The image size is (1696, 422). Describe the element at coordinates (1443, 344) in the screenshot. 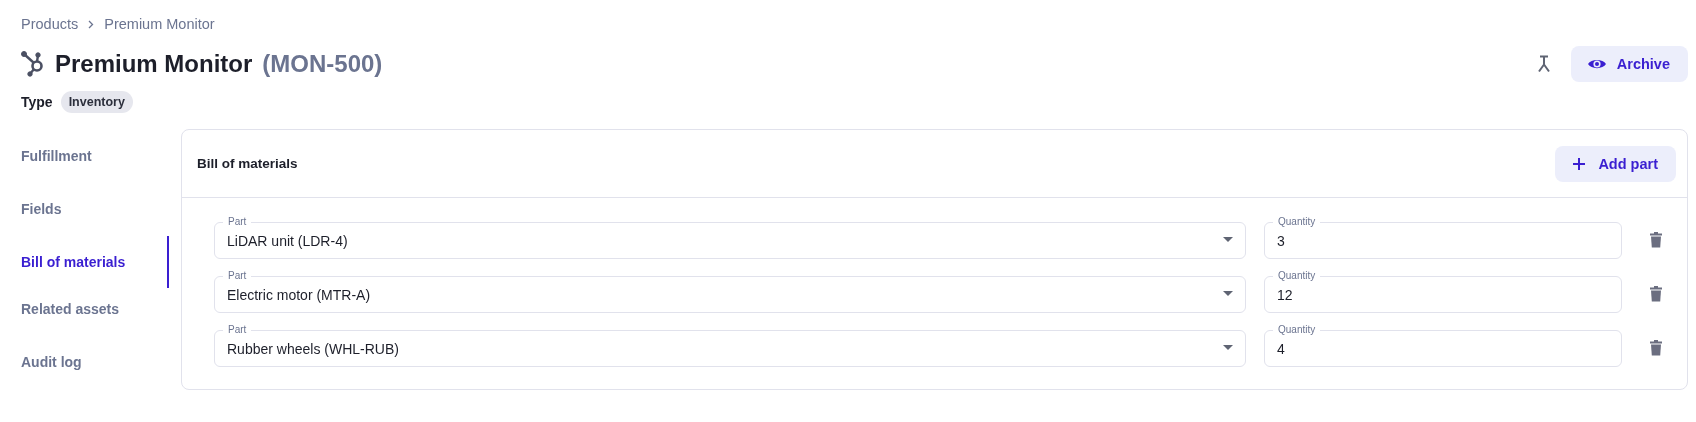

I see `quantity-field: Quantity 4` at that location.